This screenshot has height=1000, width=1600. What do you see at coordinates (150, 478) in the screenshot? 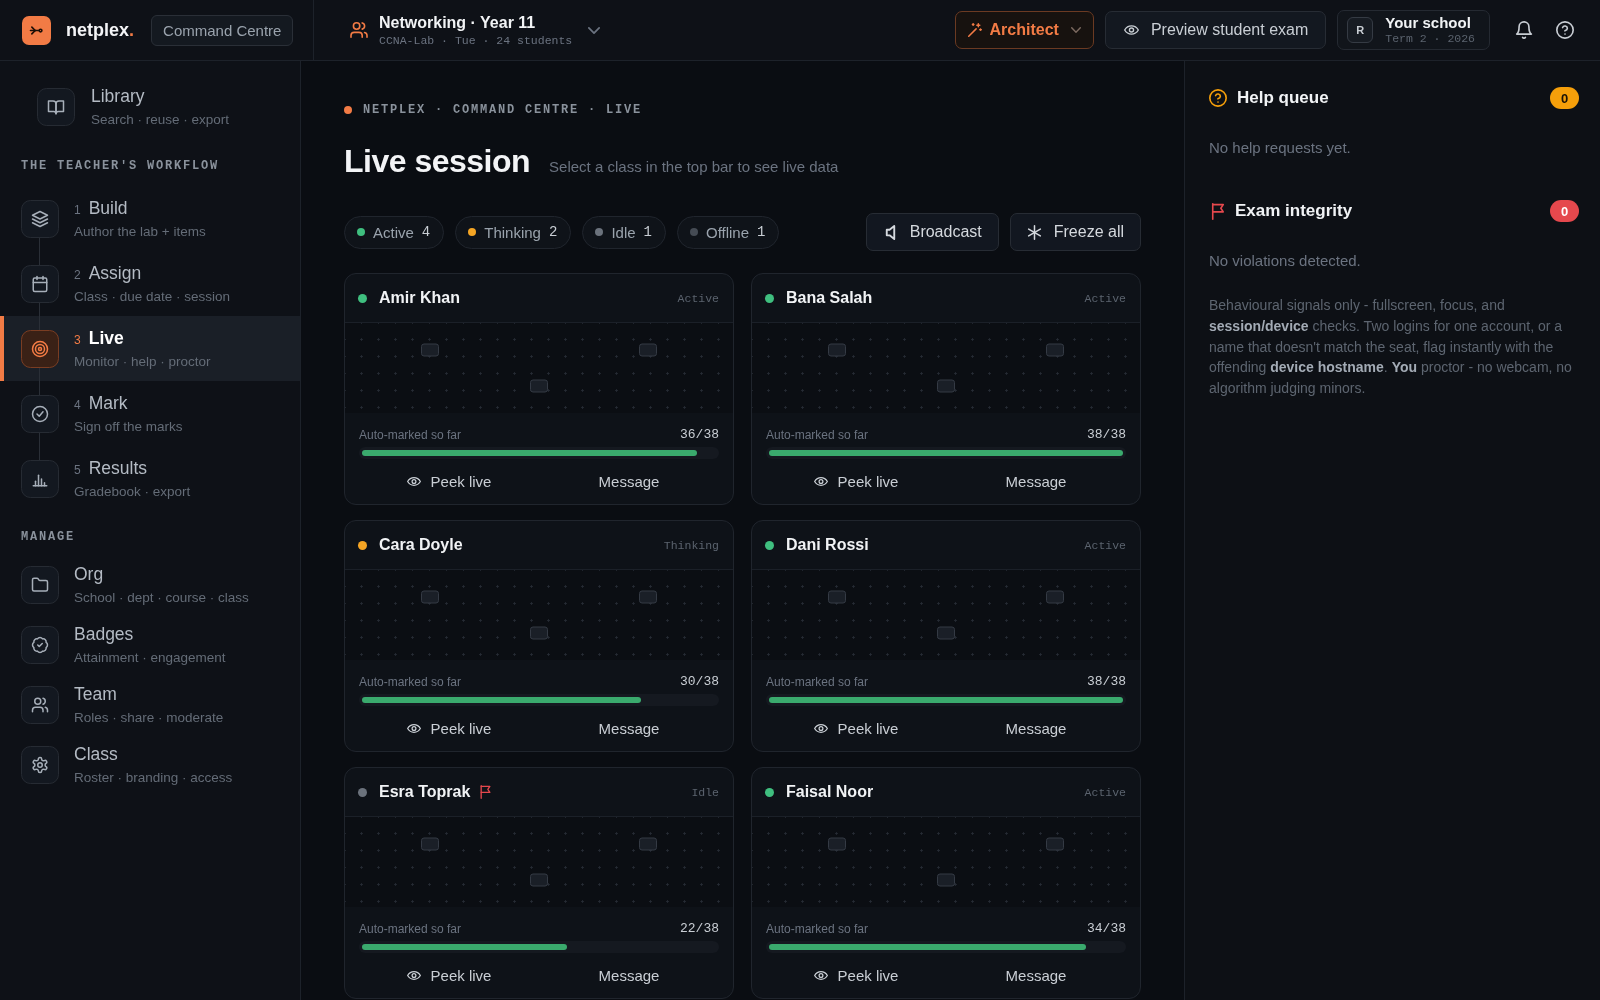
I see `nav-item: 5 Results Gradebook · export` at bounding box center [150, 478].